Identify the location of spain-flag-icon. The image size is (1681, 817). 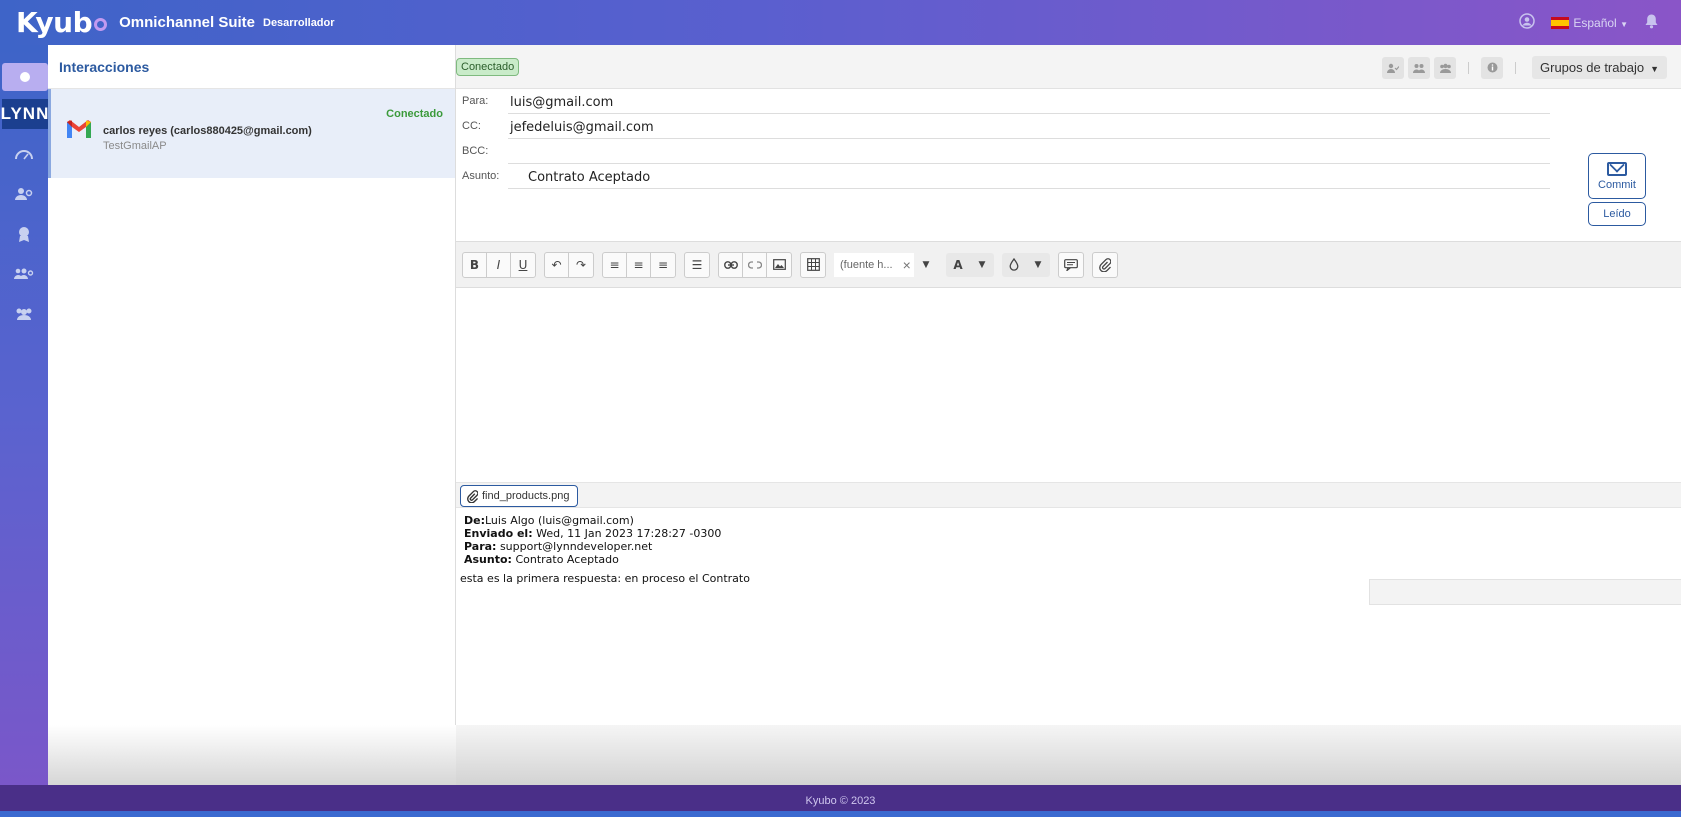
(1560, 22).